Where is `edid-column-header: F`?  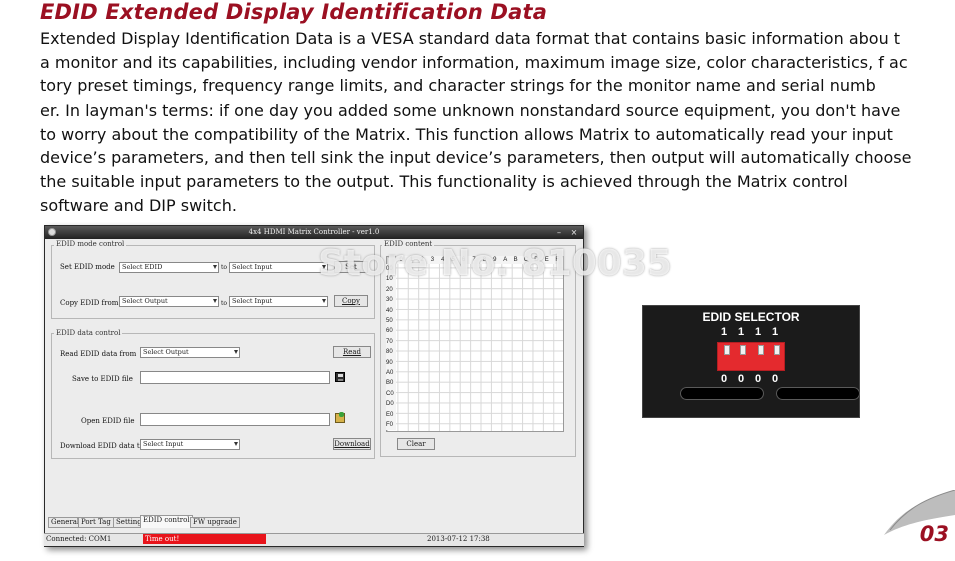
edid-column-header: F is located at coordinates (557, 260).